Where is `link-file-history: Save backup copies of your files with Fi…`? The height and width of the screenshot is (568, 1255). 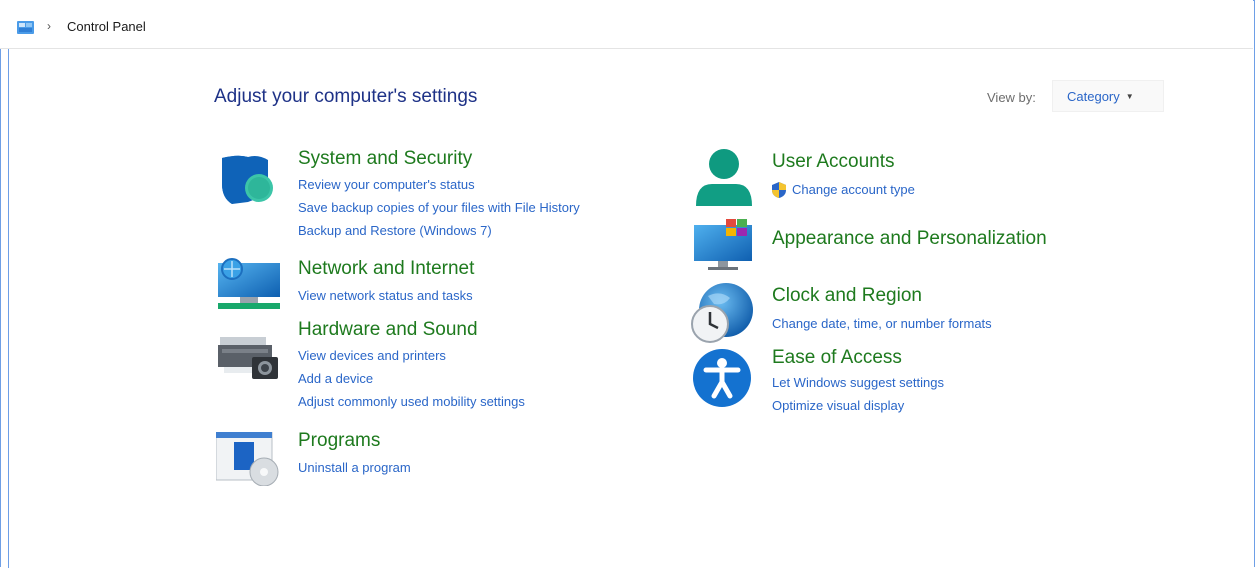
link-file-history: Save backup copies of your files with Fi… is located at coordinates (439, 207).